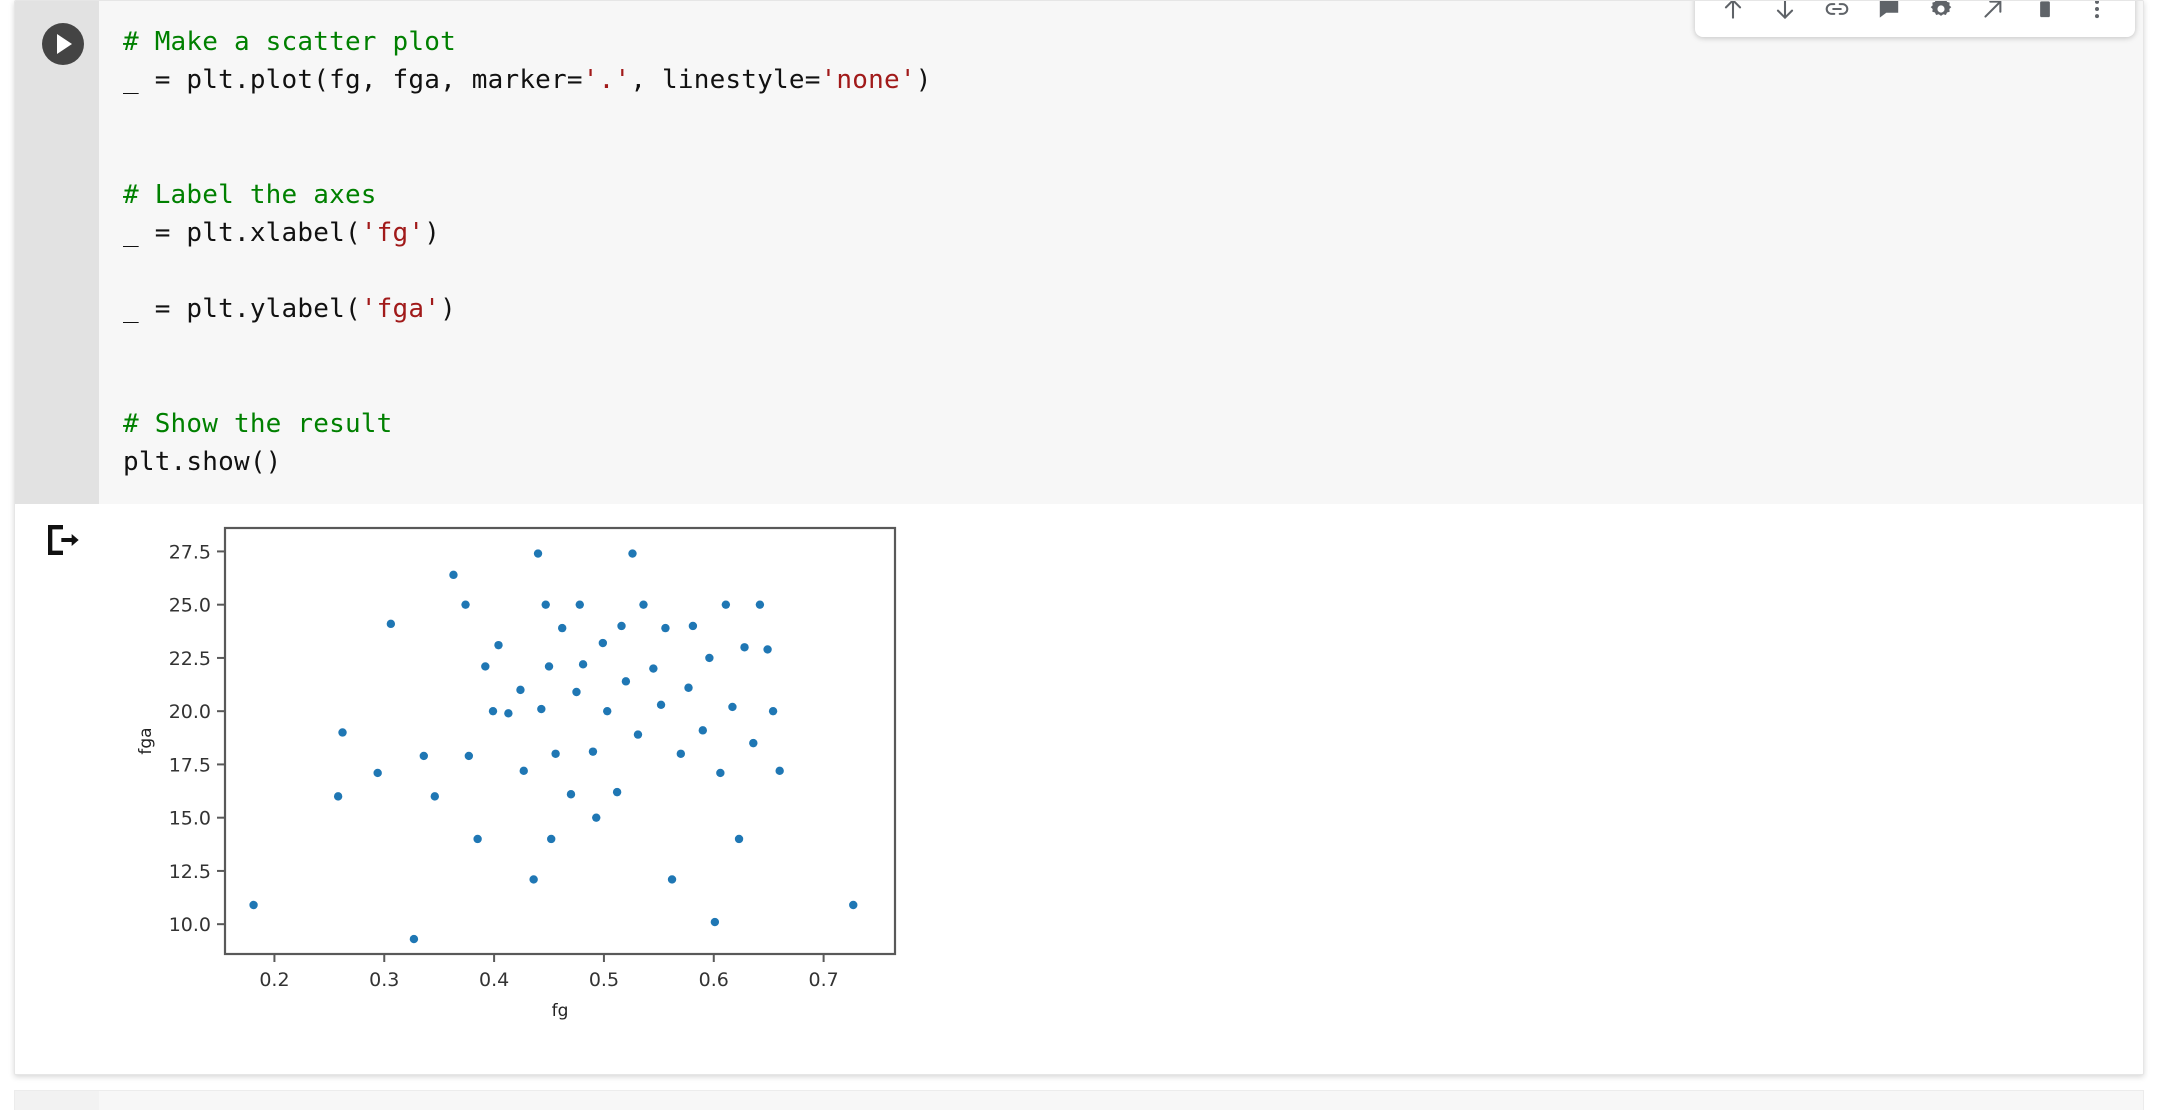 The height and width of the screenshot is (1110, 2158). What do you see at coordinates (560, 1011) in the screenshot?
I see `x-axis-label: fg` at bounding box center [560, 1011].